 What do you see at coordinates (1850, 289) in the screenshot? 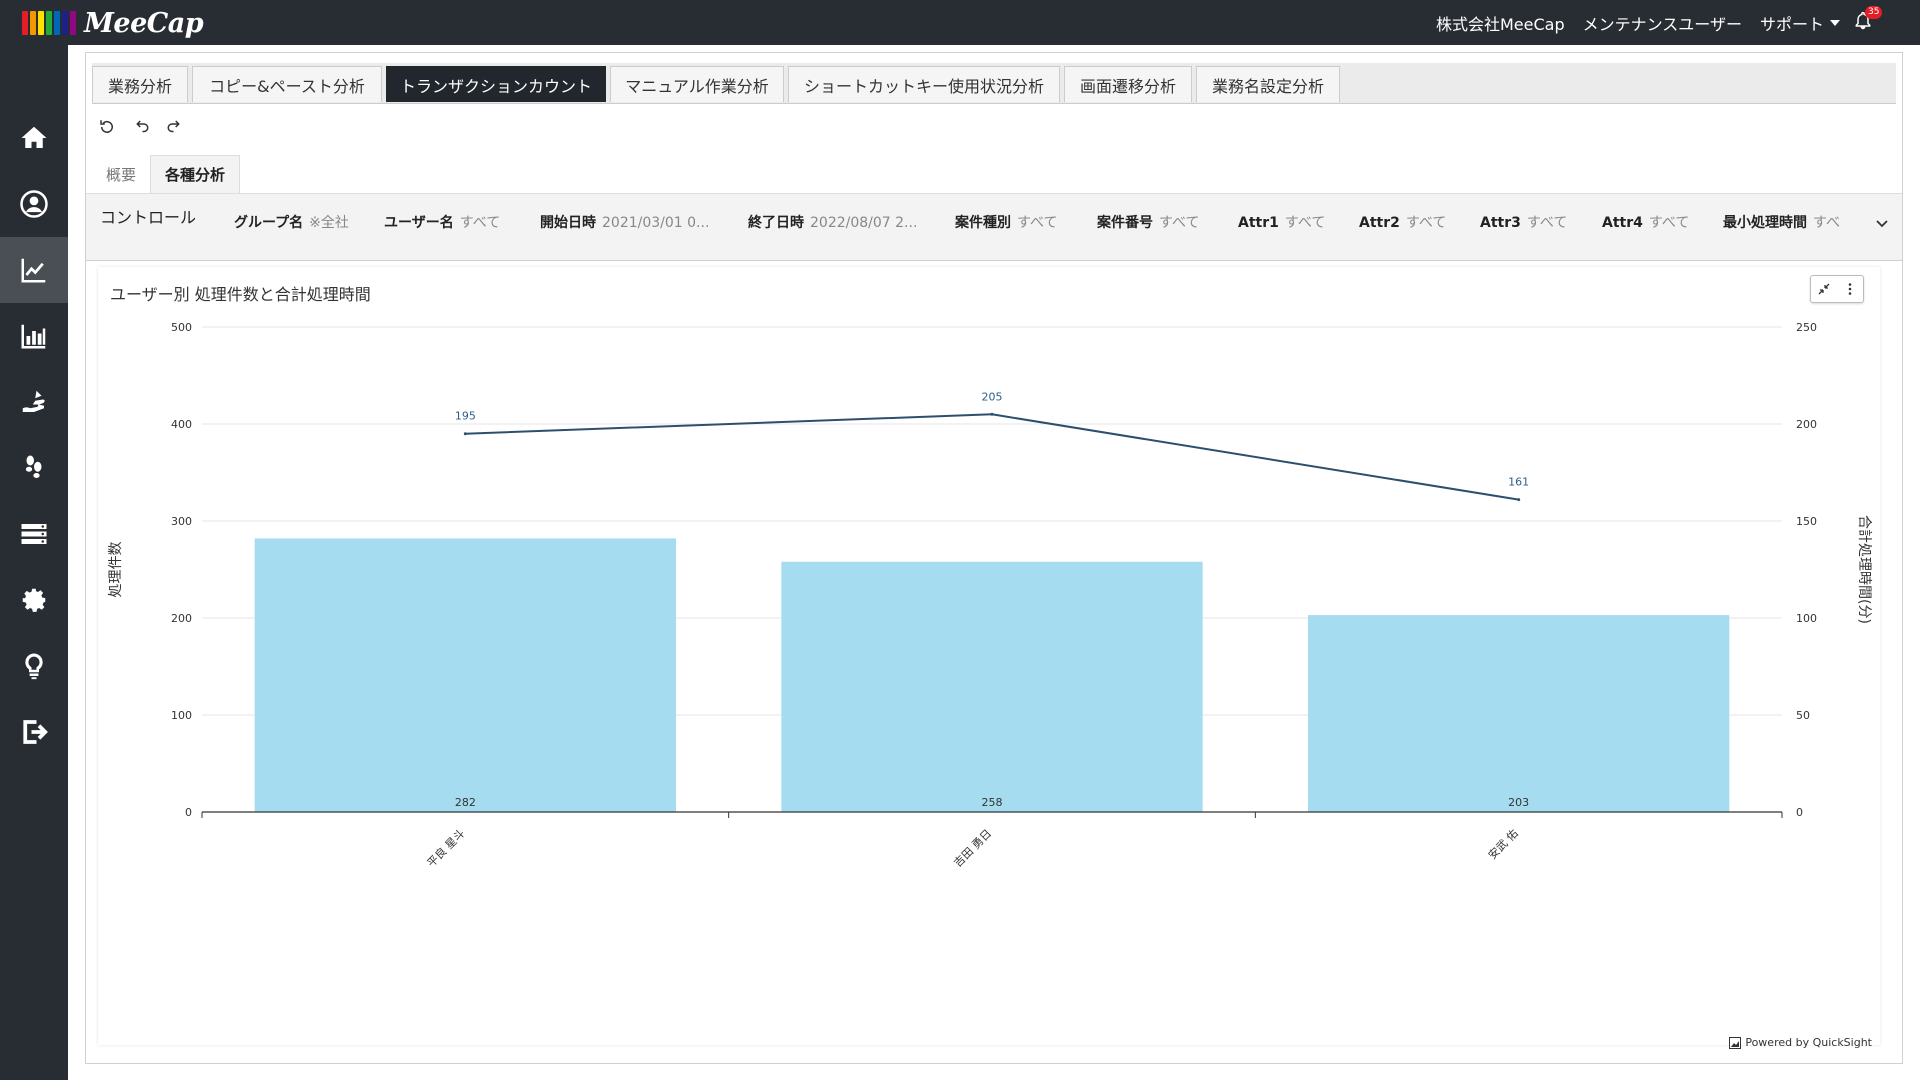
I see `more-vertical-icon` at bounding box center [1850, 289].